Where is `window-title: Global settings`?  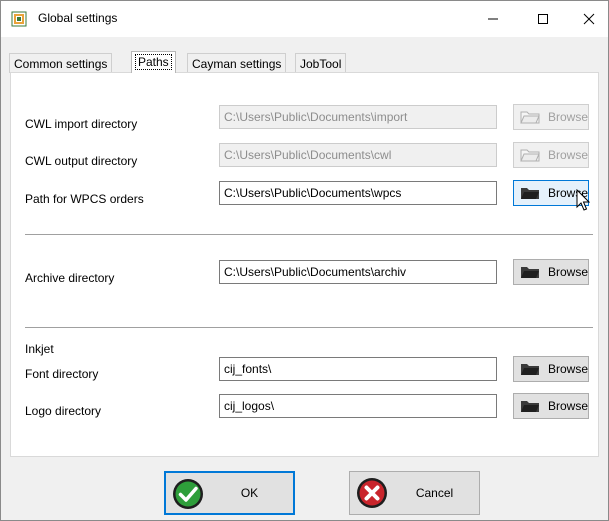
window-title: Global settings is located at coordinates (78, 18).